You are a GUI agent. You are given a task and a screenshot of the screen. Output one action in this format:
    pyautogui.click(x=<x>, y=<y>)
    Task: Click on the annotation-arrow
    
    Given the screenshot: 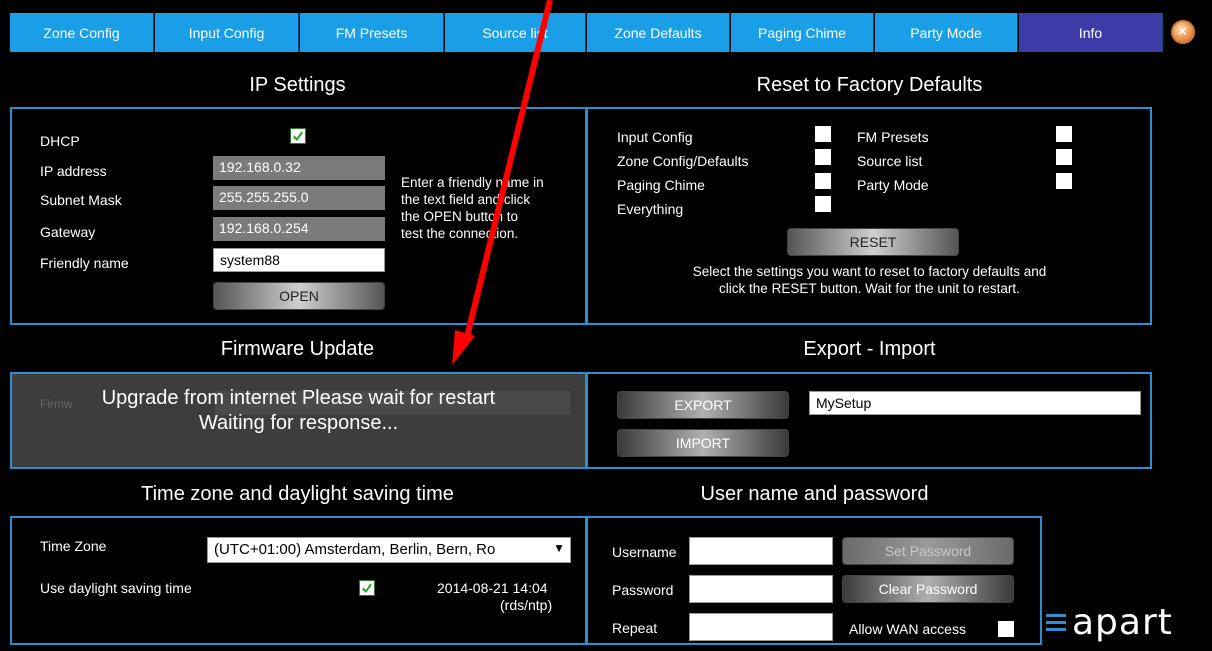 What is the action you would take?
    pyautogui.click(x=502, y=182)
    